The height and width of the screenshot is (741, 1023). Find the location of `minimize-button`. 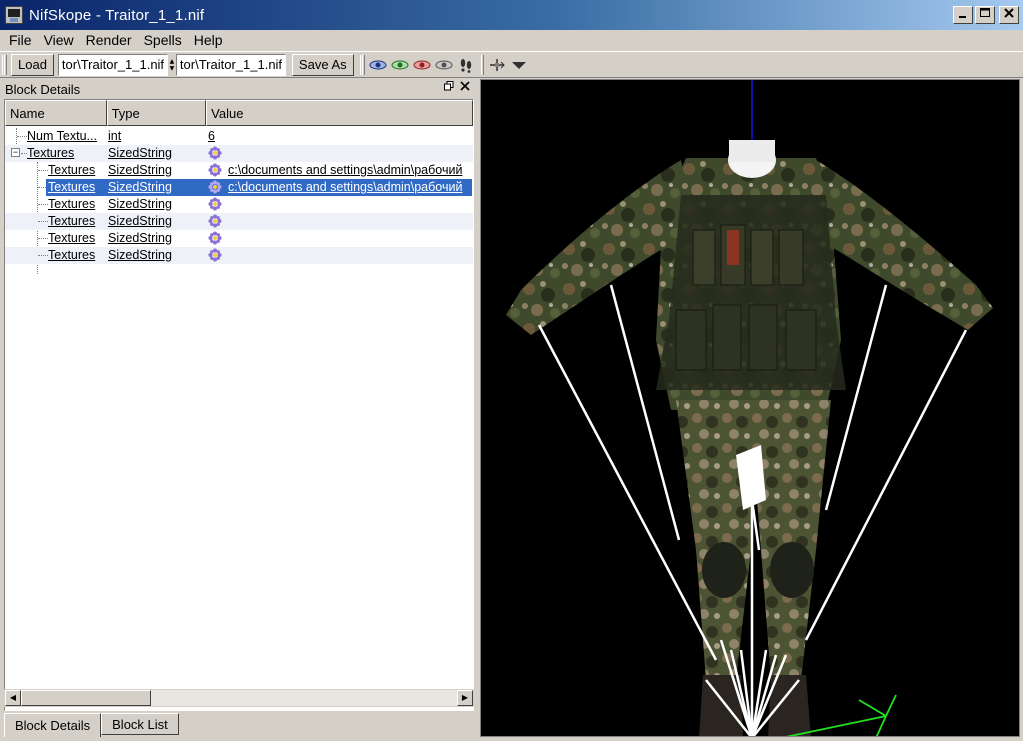

minimize-button is located at coordinates (963, 15).